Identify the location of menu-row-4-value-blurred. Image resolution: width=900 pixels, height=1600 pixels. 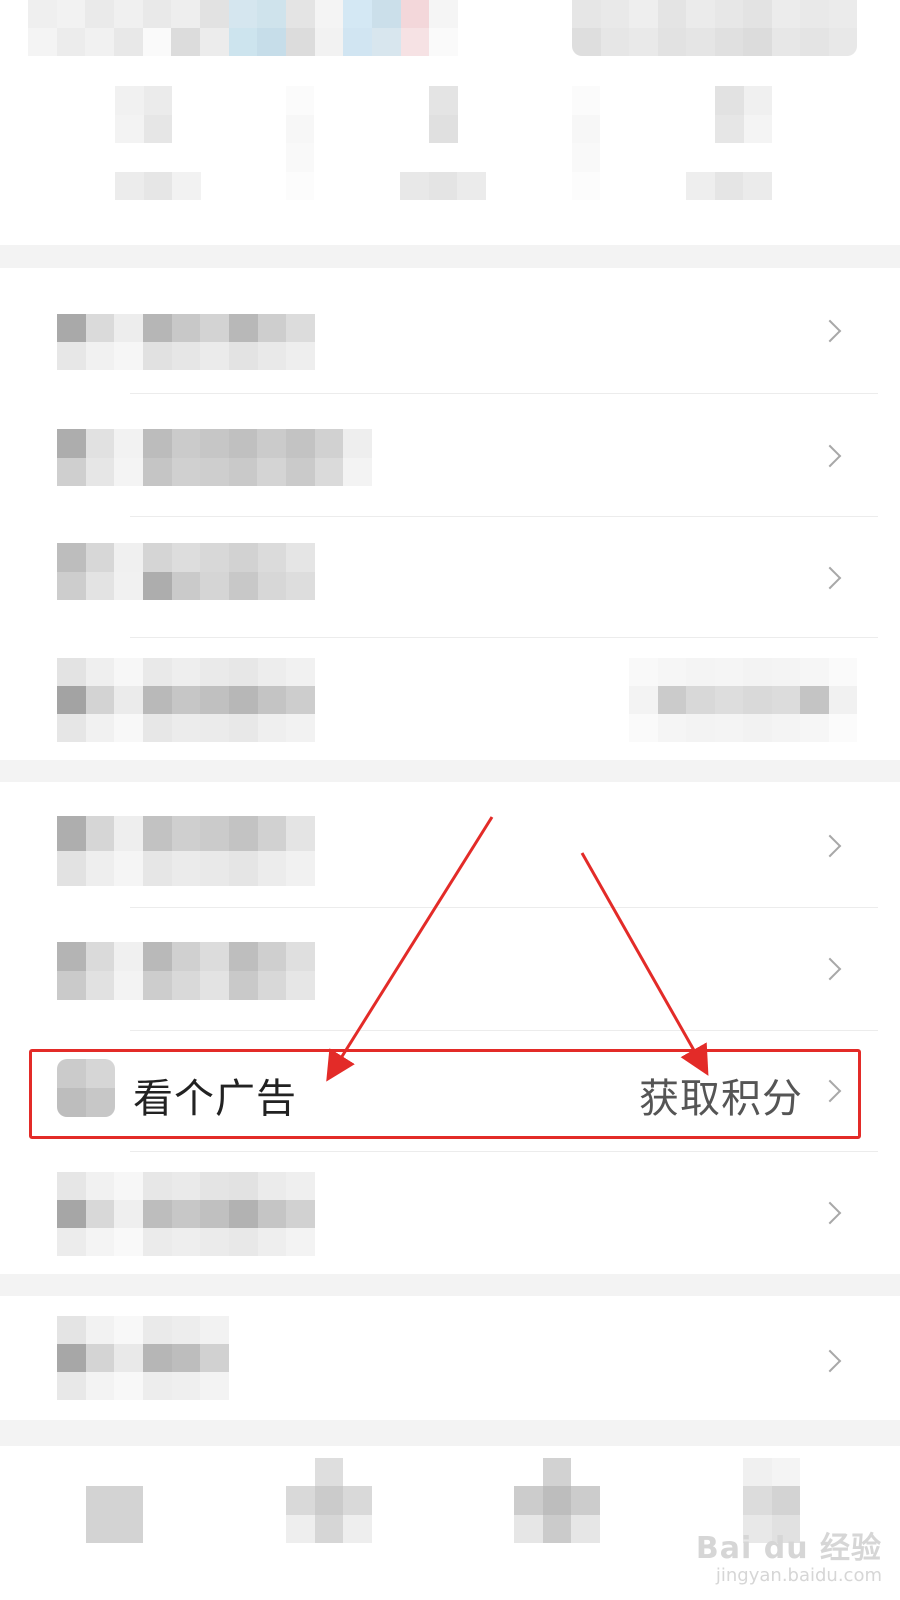
(743, 700).